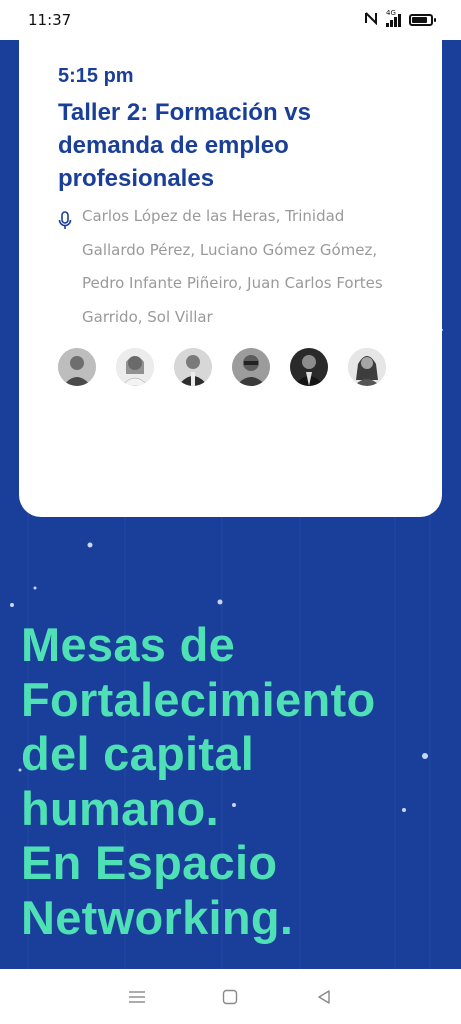 Image resolution: width=461 pixels, height=1024 pixels. What do you see at coordinates (230, 20) in the screenshot?
I see `status-bar: 11:37 4G` at bounding box center [230, 20].